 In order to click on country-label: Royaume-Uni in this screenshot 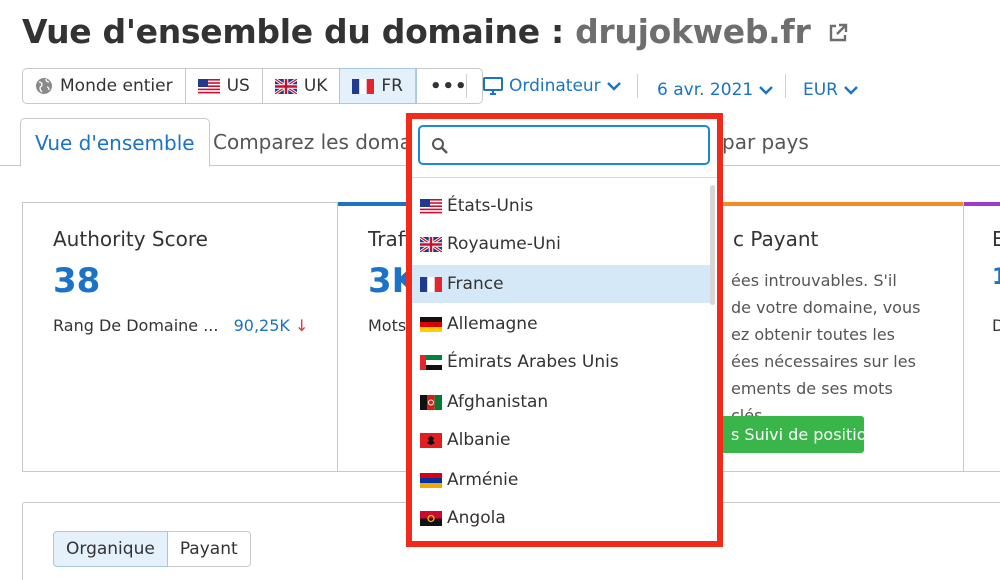, I will do `click(504, 244)`.